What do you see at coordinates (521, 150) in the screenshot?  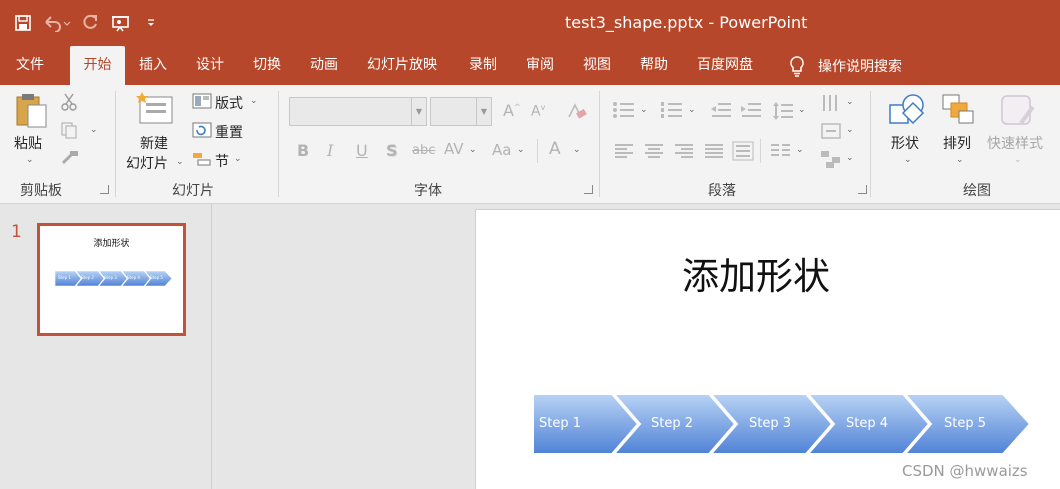 I see `change-case-dropdown-icon: ⌄` at bounding box center [521, 150].